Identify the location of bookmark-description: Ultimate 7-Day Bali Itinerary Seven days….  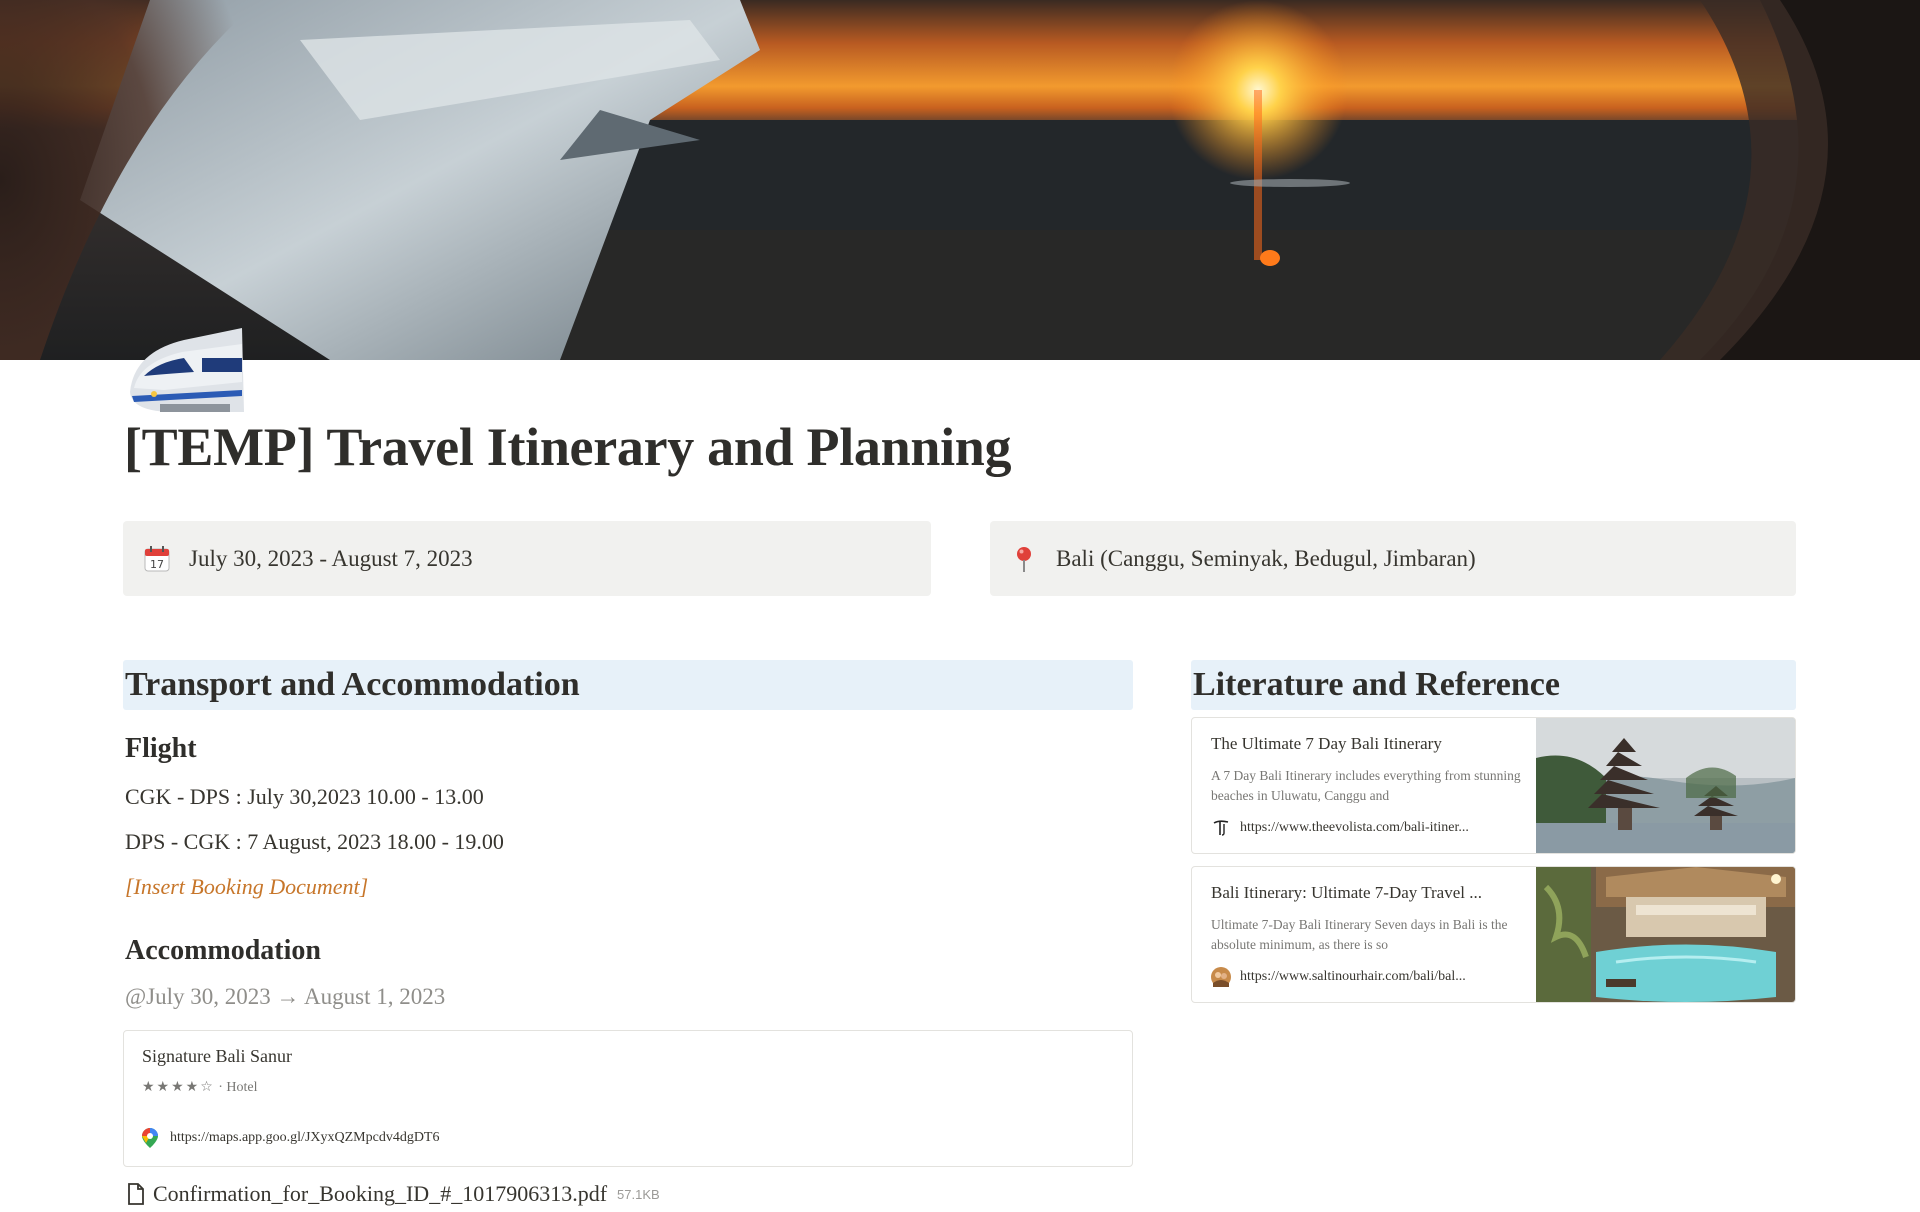
(1359, 934).